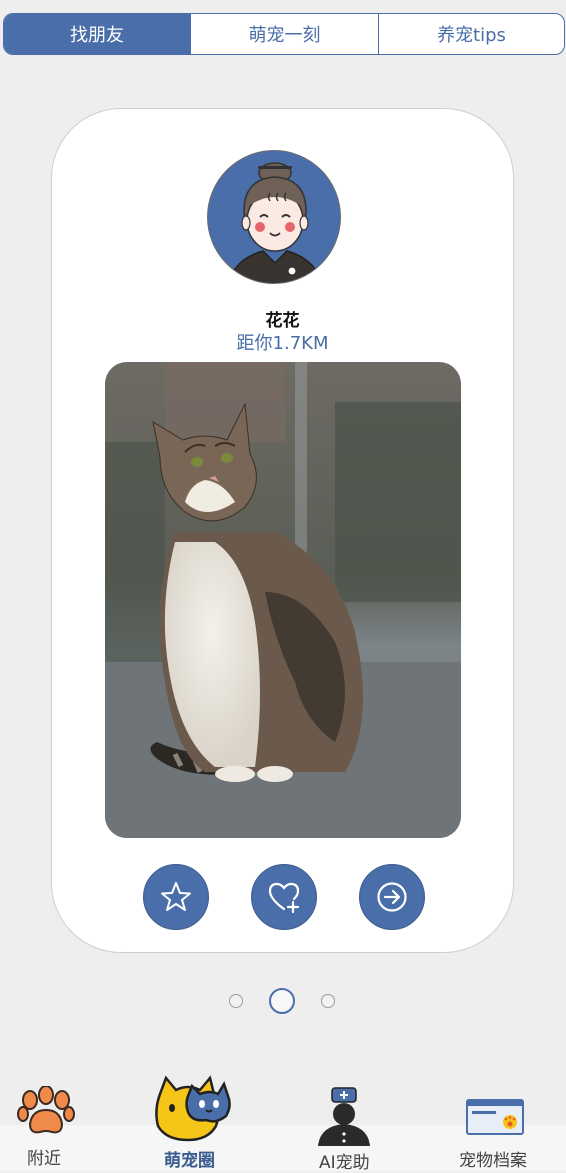  I want to click on tab-pet-moments: 萌宠一刻, so click(285, 34).